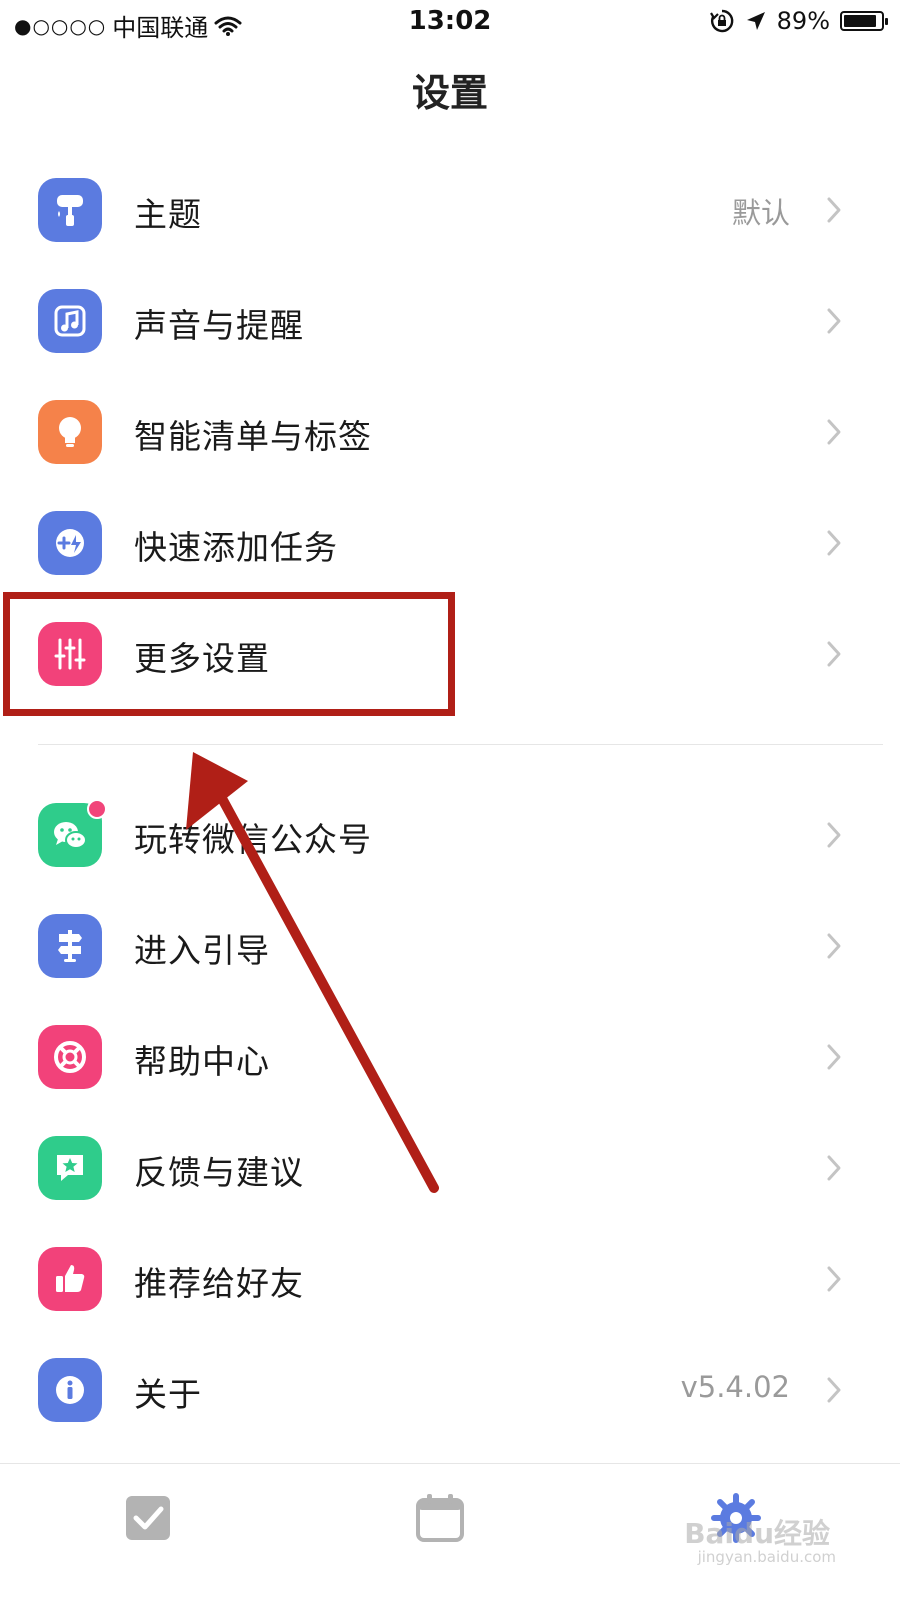  Describe the element at coordinates (757, 1533) in the screenshot. I see `watermark-text: Baidu经验` at that location.